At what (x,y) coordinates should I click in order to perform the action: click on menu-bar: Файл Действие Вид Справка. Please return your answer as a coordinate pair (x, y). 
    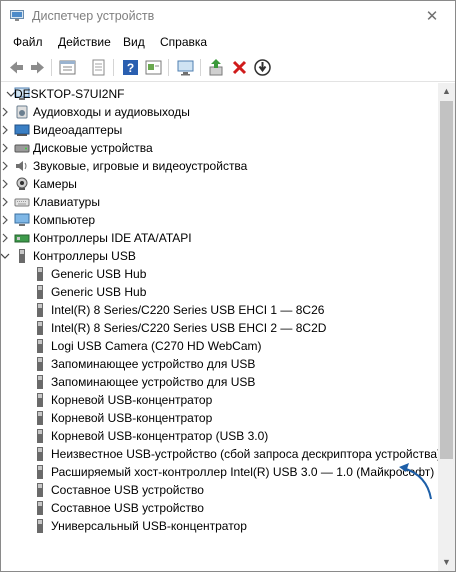
    Looking at the image, I should click on (228, 42).